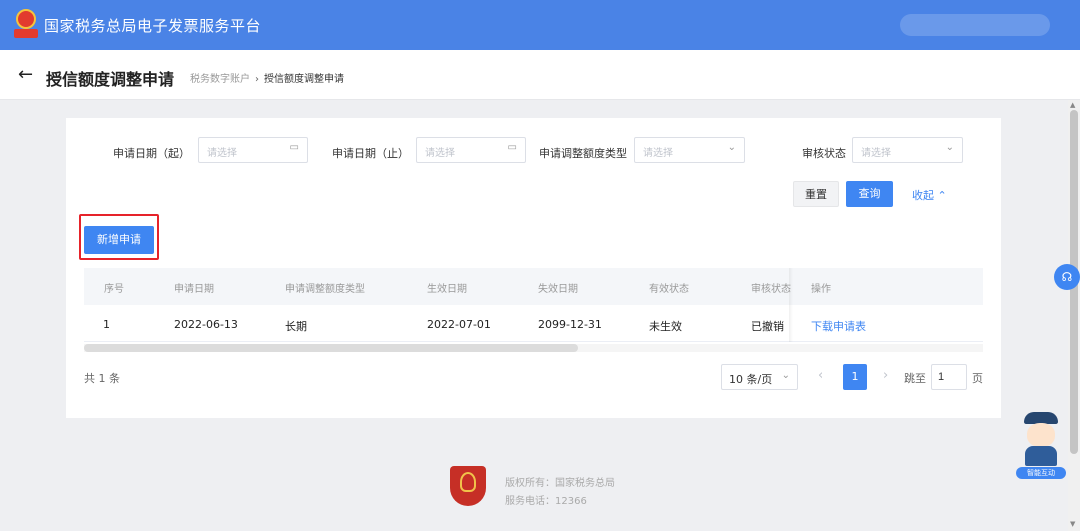 The width and height of the screenshot is (1080, 531). I want to click on row-divider, so click(533, 341).